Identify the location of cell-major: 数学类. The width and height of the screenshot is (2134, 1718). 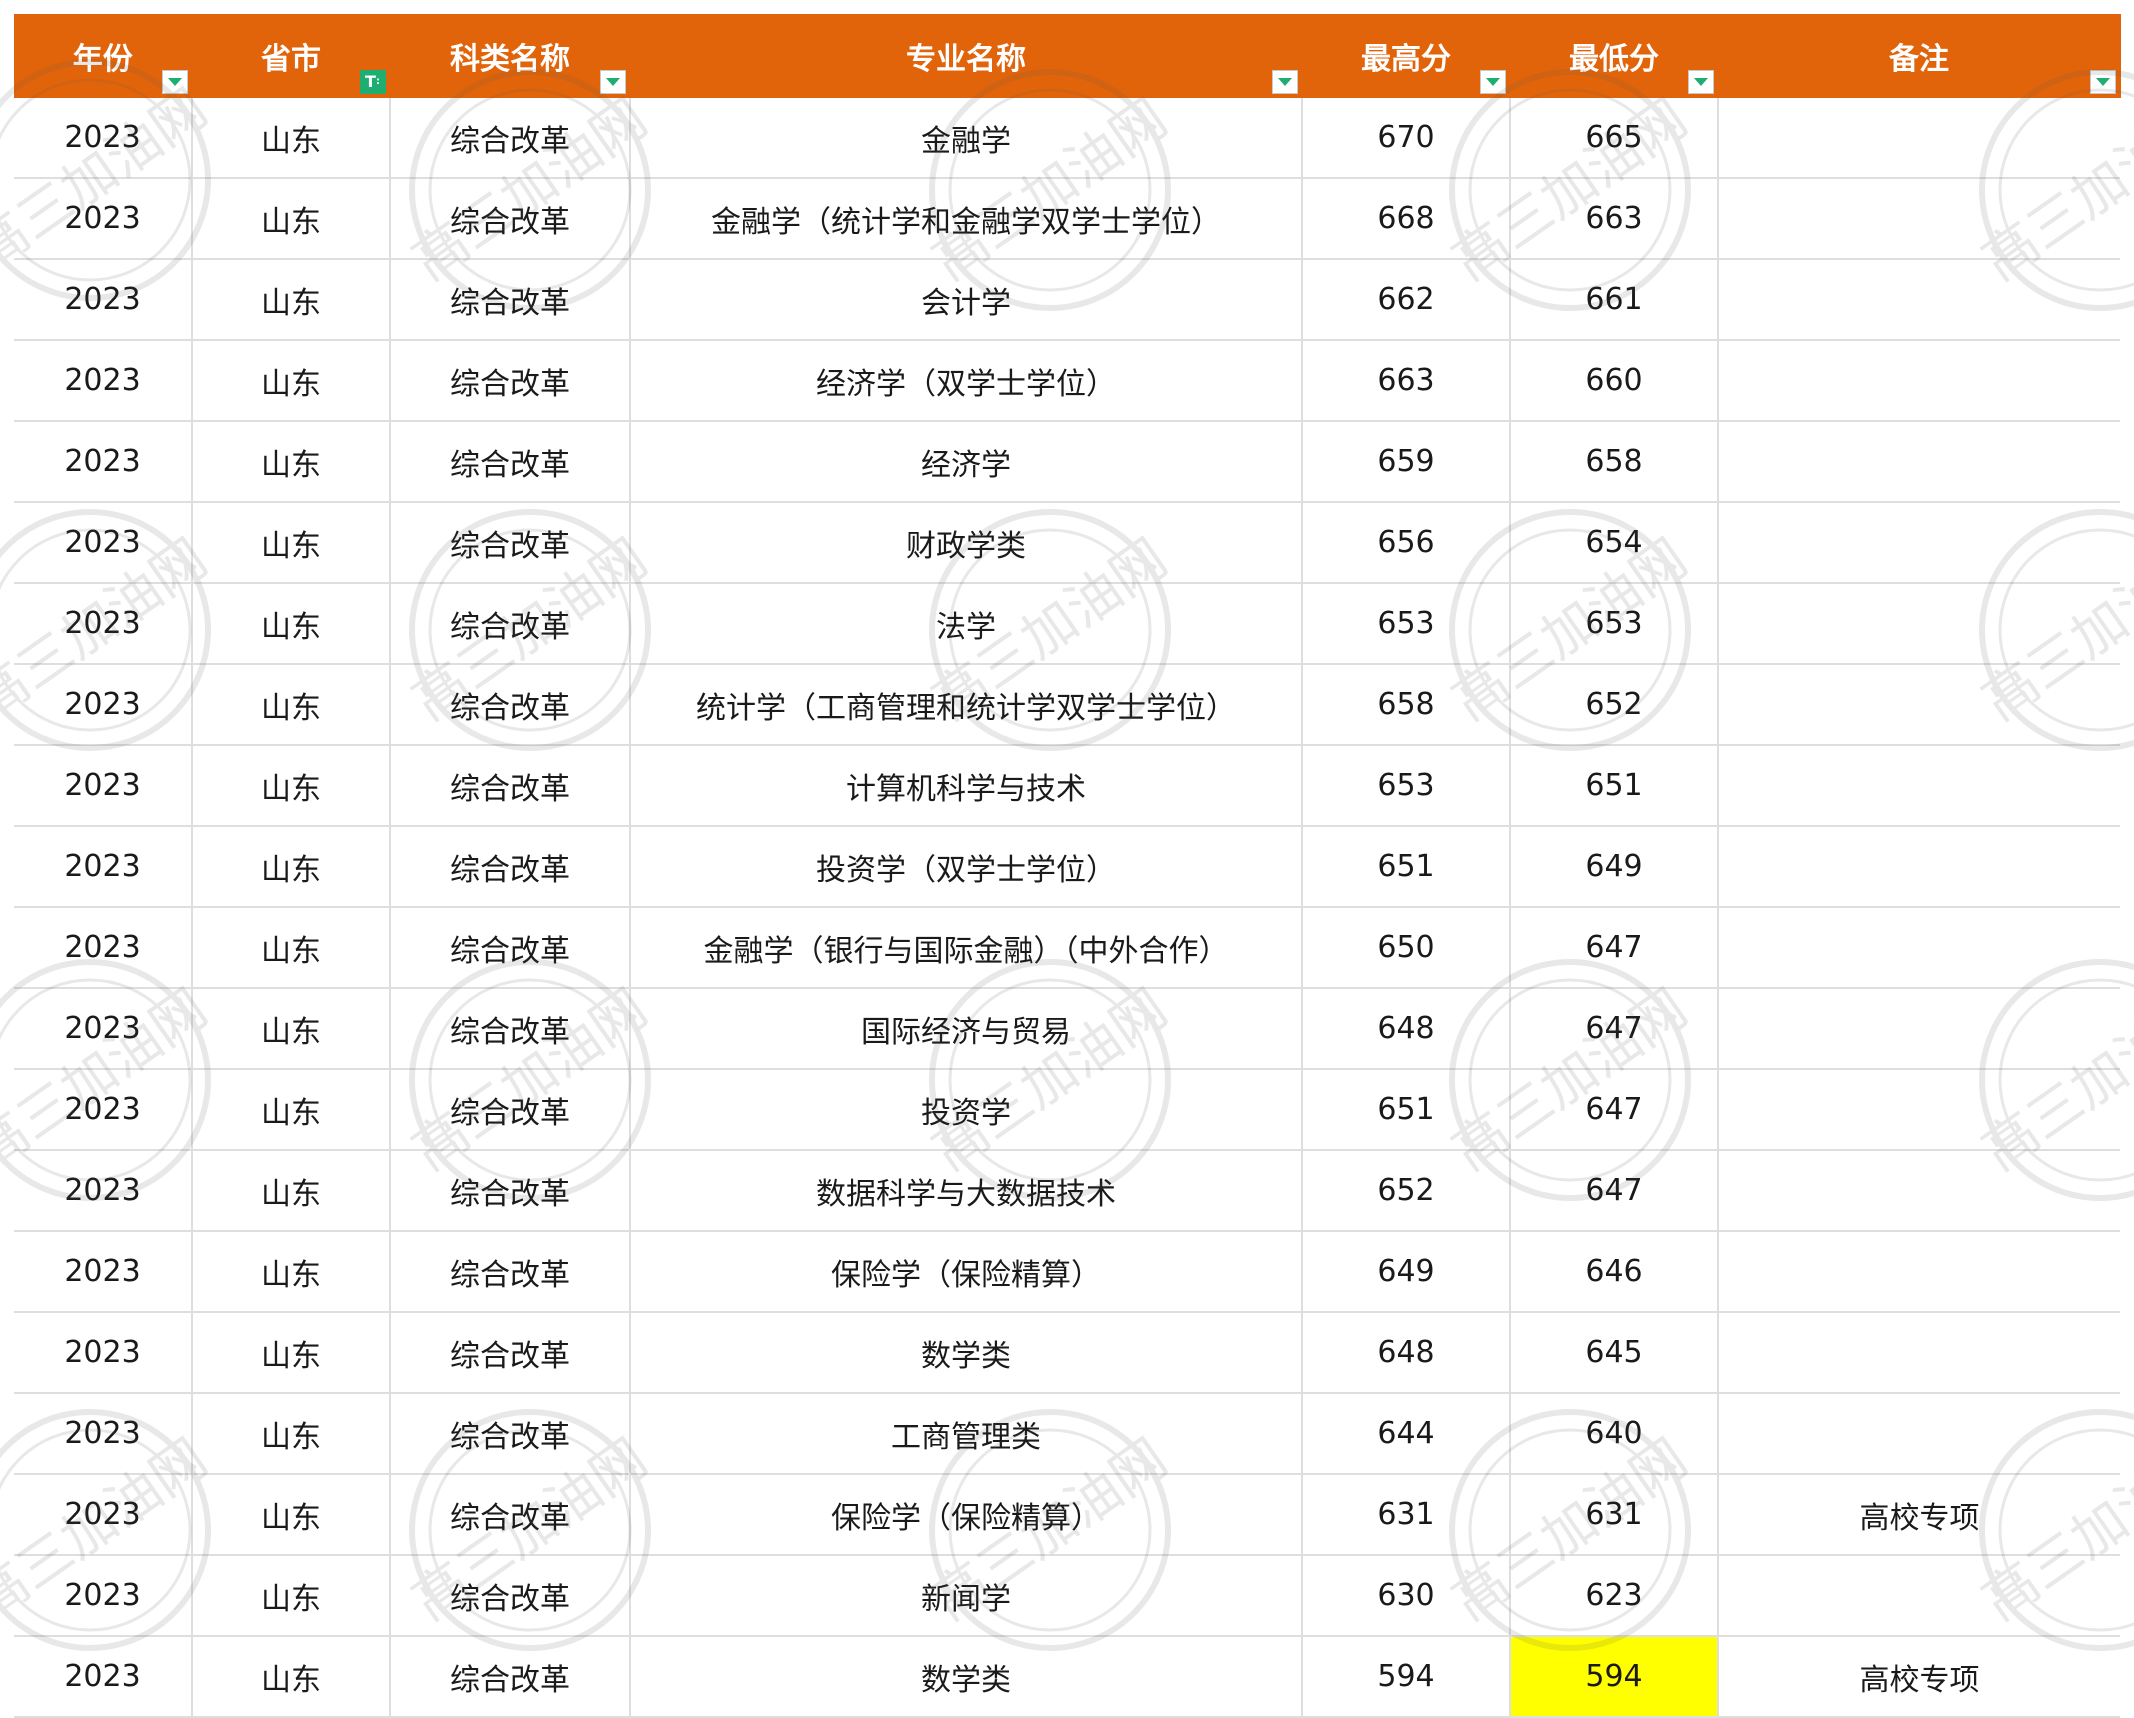
(966, 1353).